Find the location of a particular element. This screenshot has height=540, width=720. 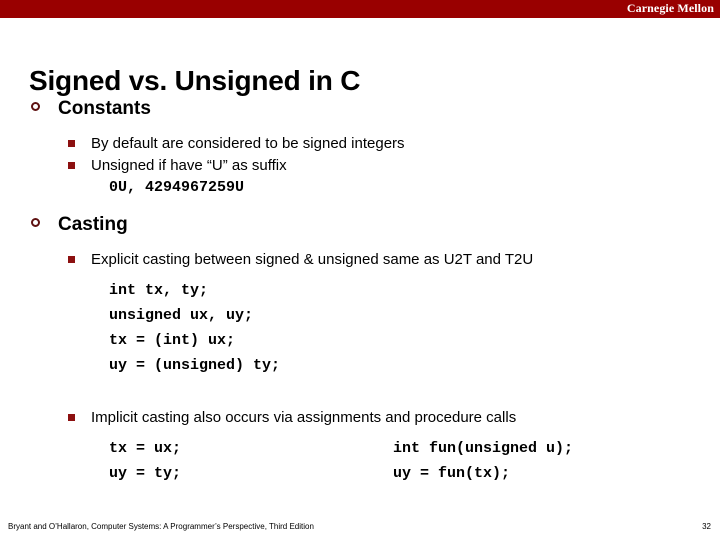

bullet-label: Unsigned if have “U” as suffix is located at coordinates (189, 165).